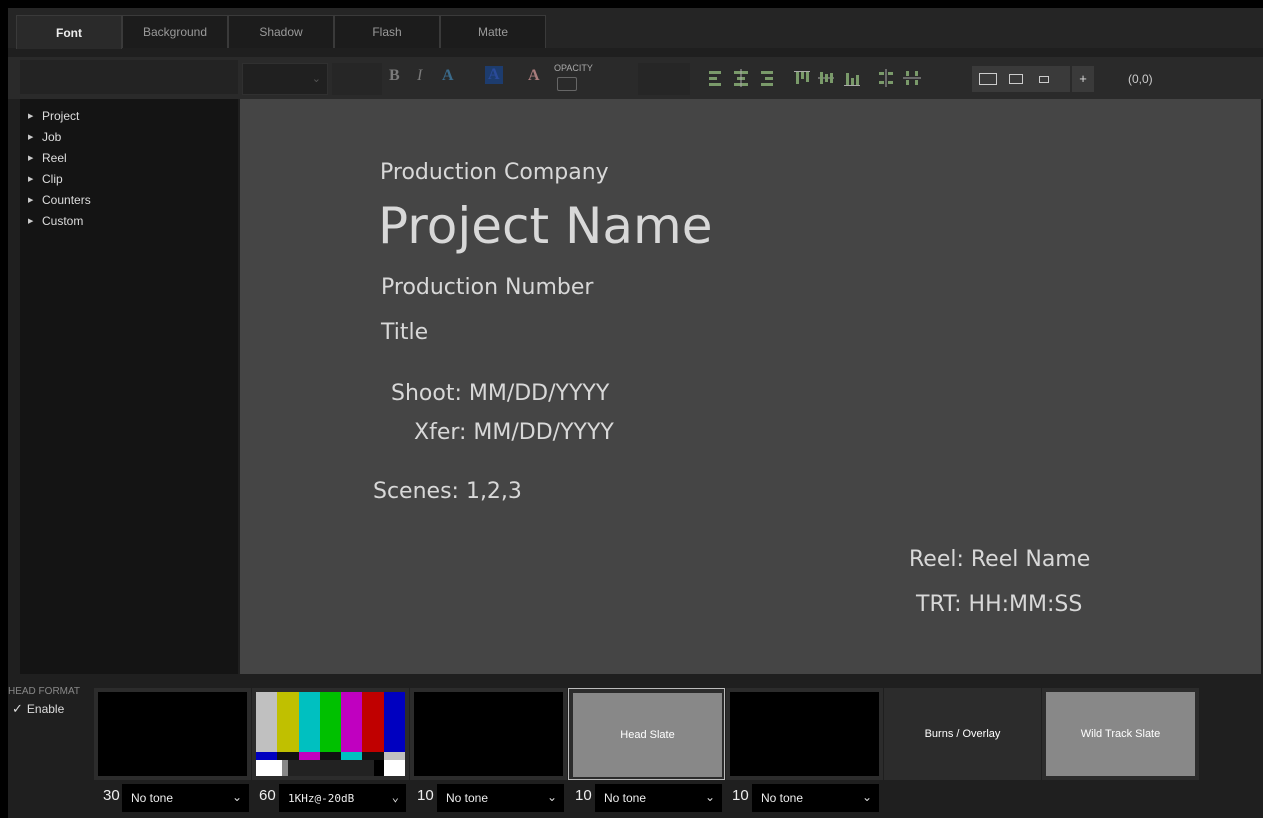 The width and height of the screenshot is (1263, 818). I want to click on tree-item-label: Reel, so click(54, 157).